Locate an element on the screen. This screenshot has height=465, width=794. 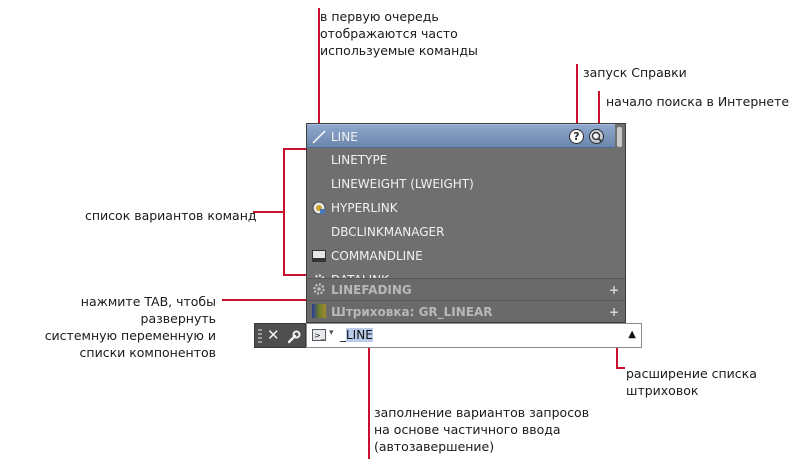
wrench-icon is located at coordinates (294, 338).